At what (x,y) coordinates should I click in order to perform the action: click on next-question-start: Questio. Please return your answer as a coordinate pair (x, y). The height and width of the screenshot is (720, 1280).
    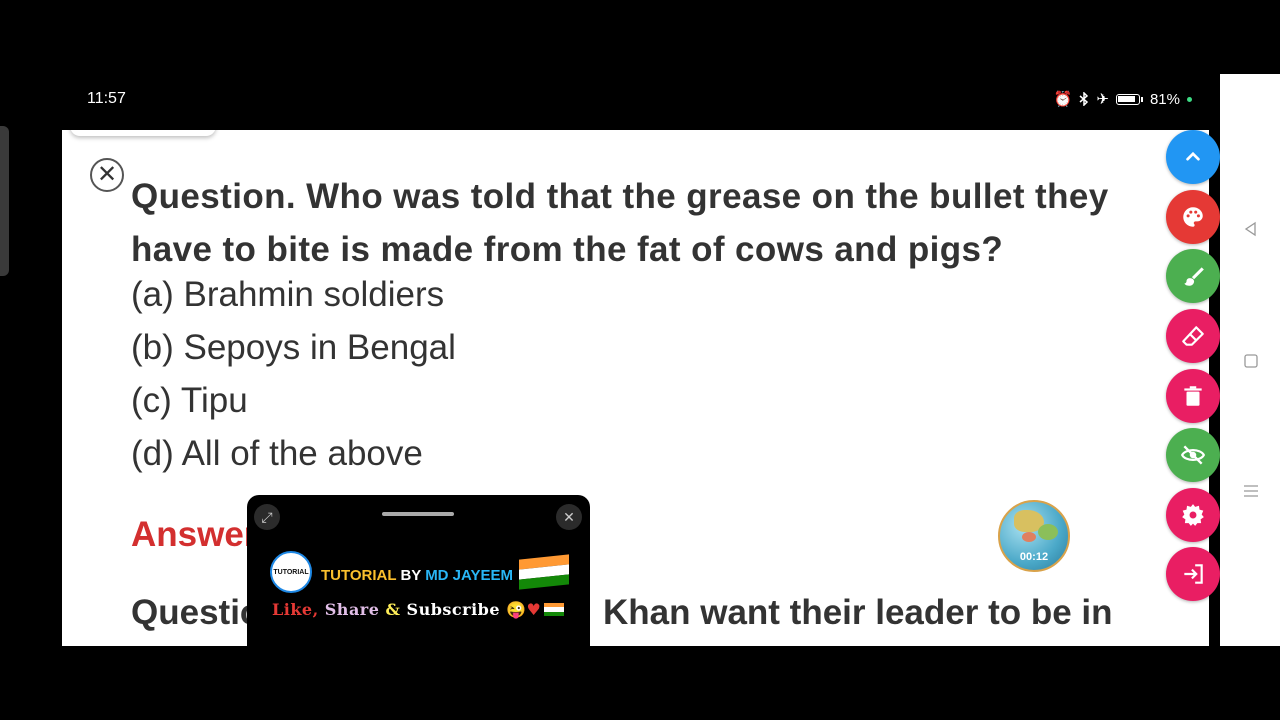
    Looking at the image, I should click on (196, 612).